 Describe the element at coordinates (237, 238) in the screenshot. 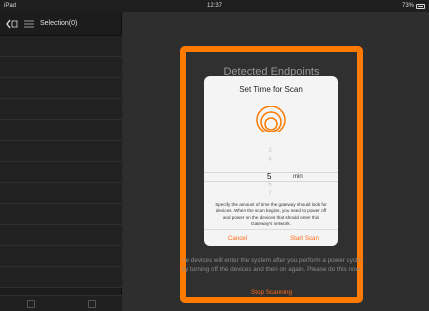

I see `cancel-button: Cancel` at that location.